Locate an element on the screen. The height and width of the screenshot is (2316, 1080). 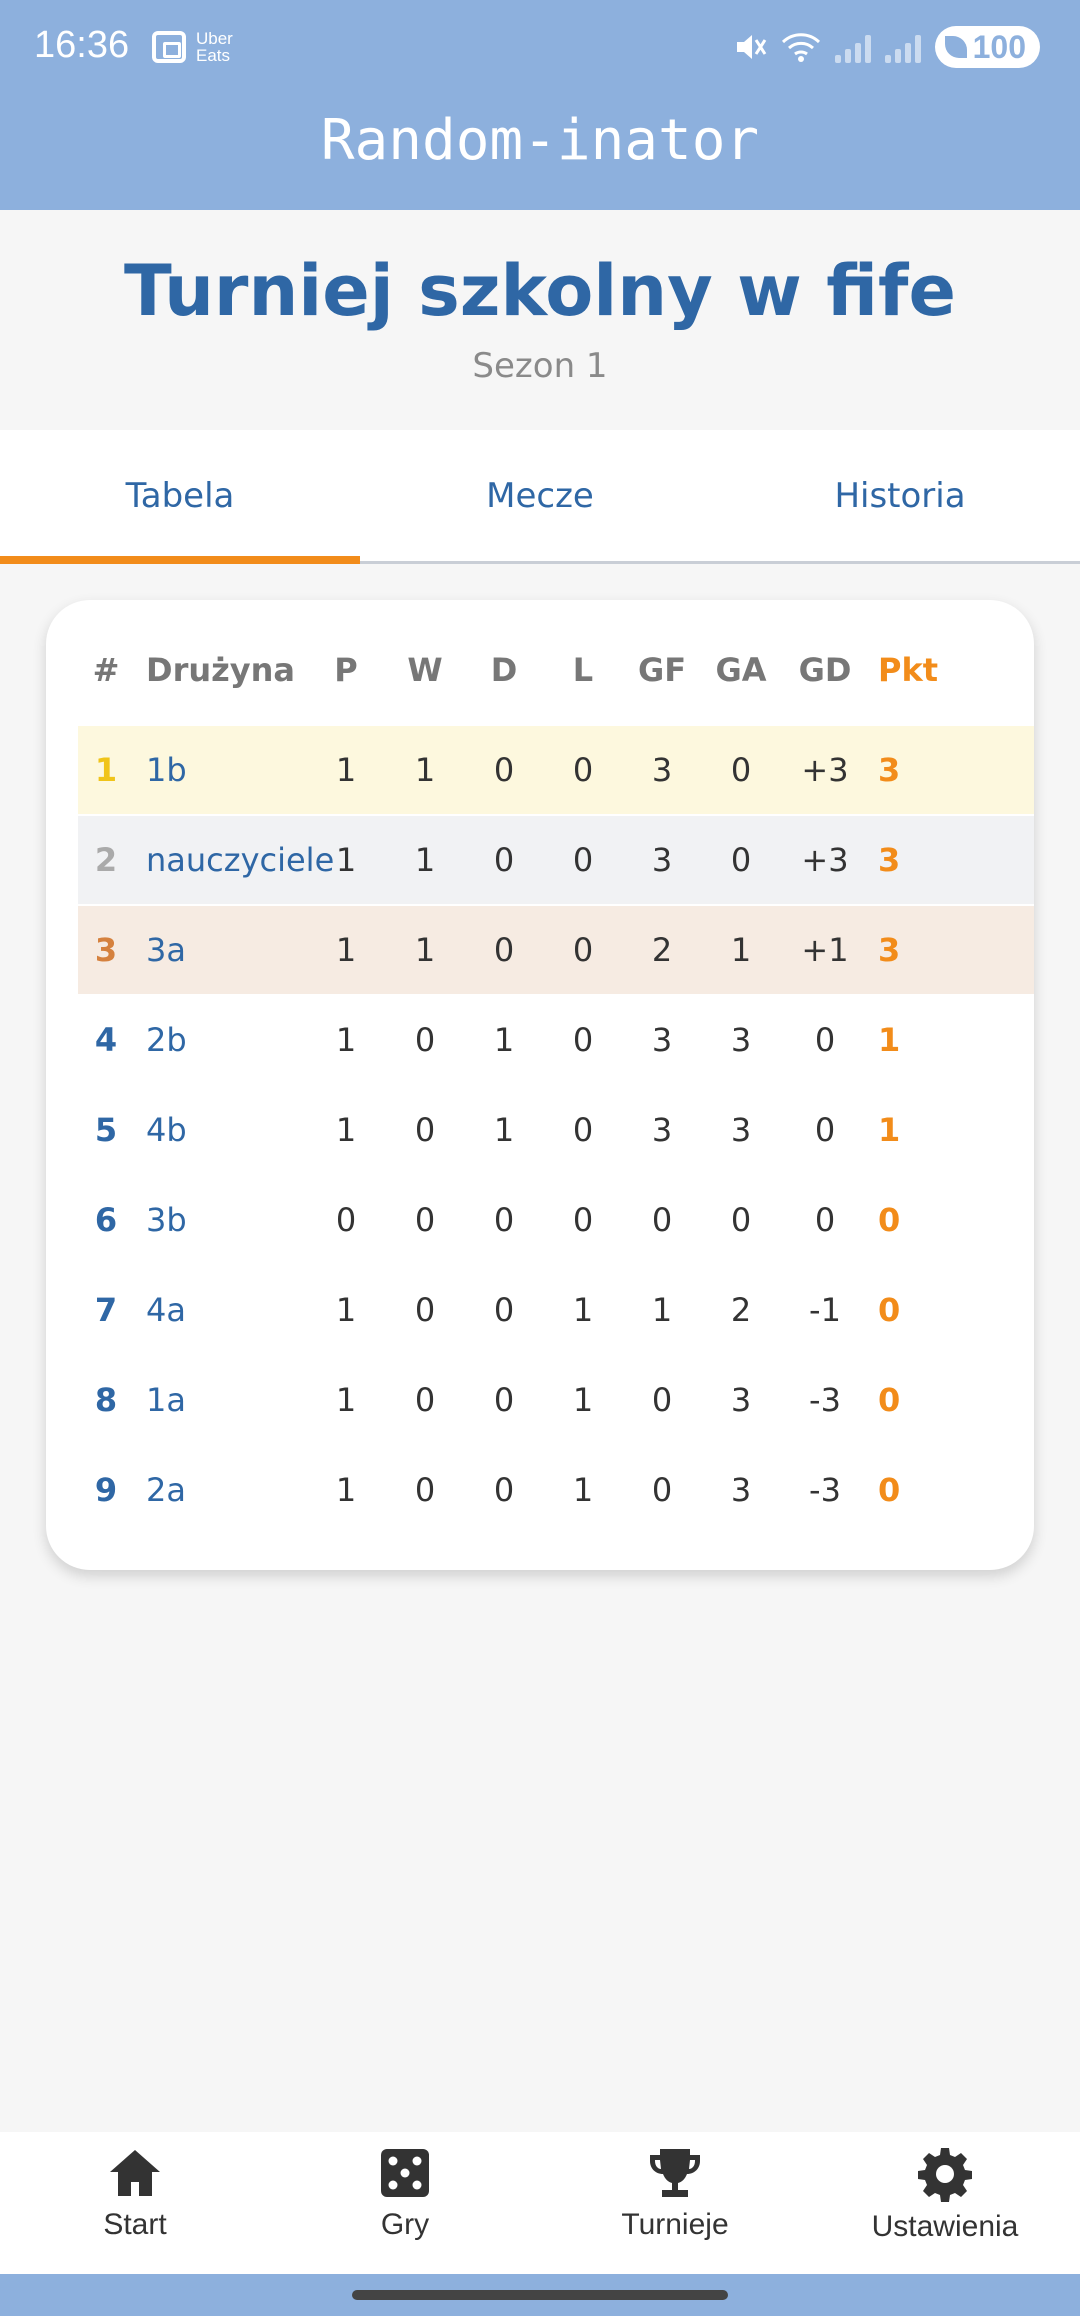
row-gf: 1 is located at coordinates (662, 1310).